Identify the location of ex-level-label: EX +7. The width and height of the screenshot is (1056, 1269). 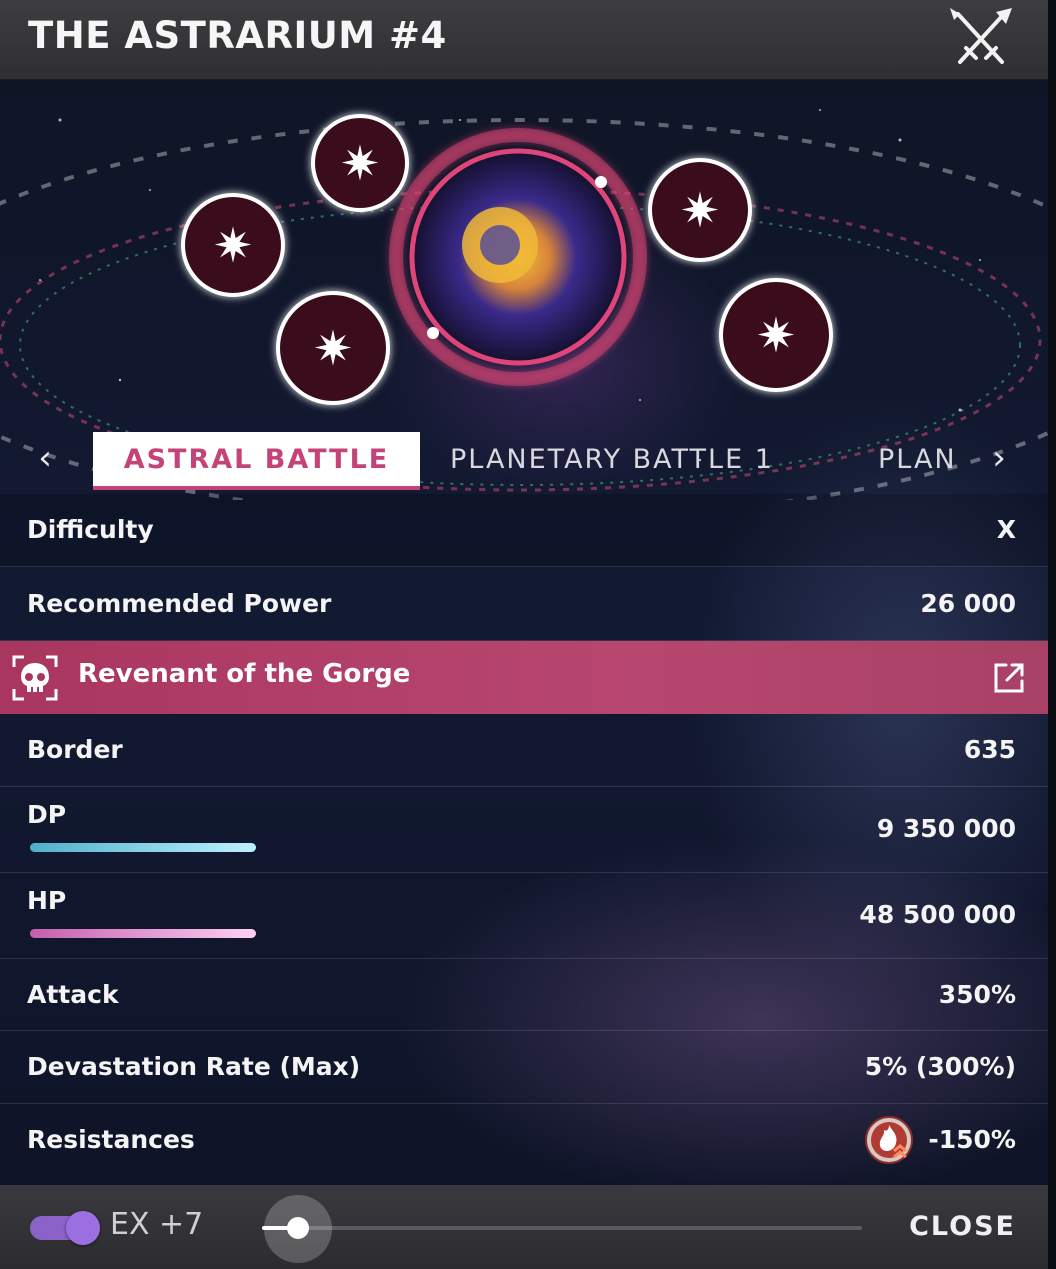
(157, 1224).